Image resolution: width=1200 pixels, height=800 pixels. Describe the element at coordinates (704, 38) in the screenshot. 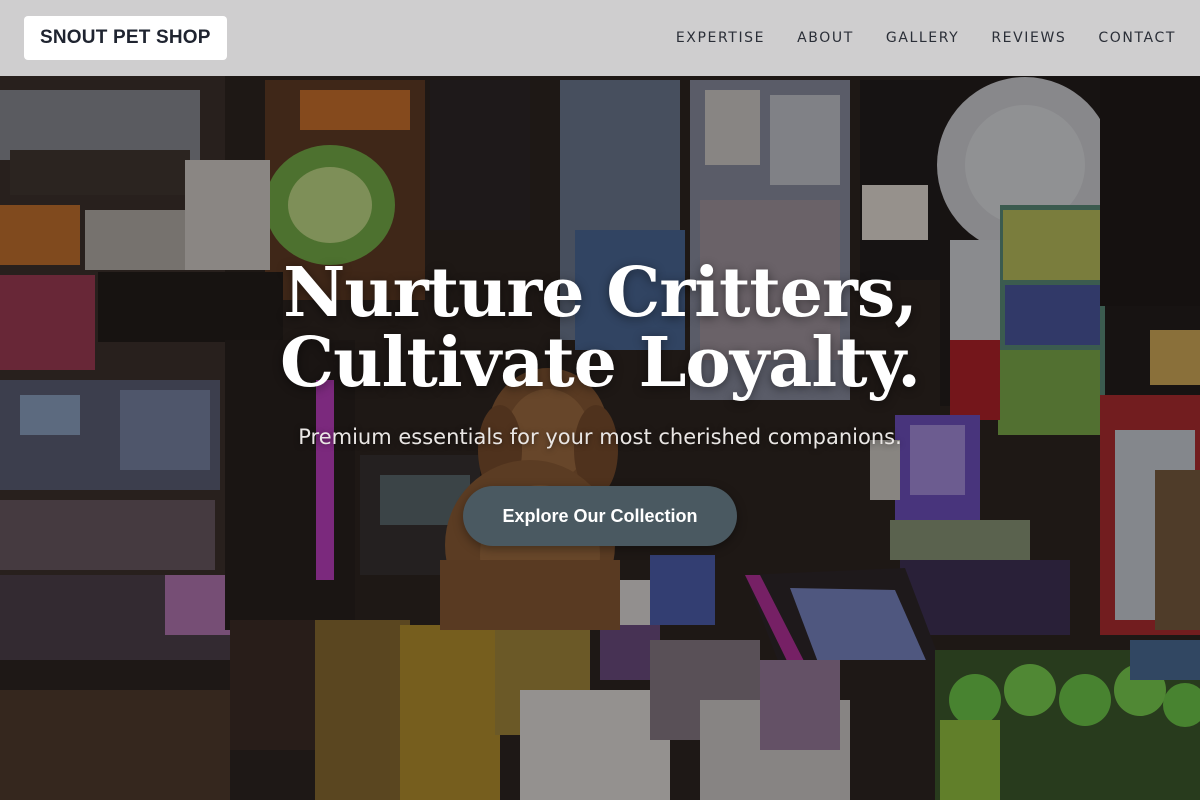

I see `nav-link-expertise: EXPERTISE` at that location.